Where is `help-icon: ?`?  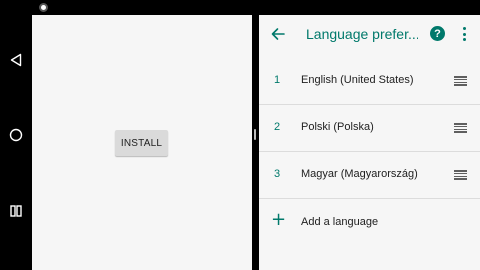
help-icon: ? is located at coordinates (437, 33).